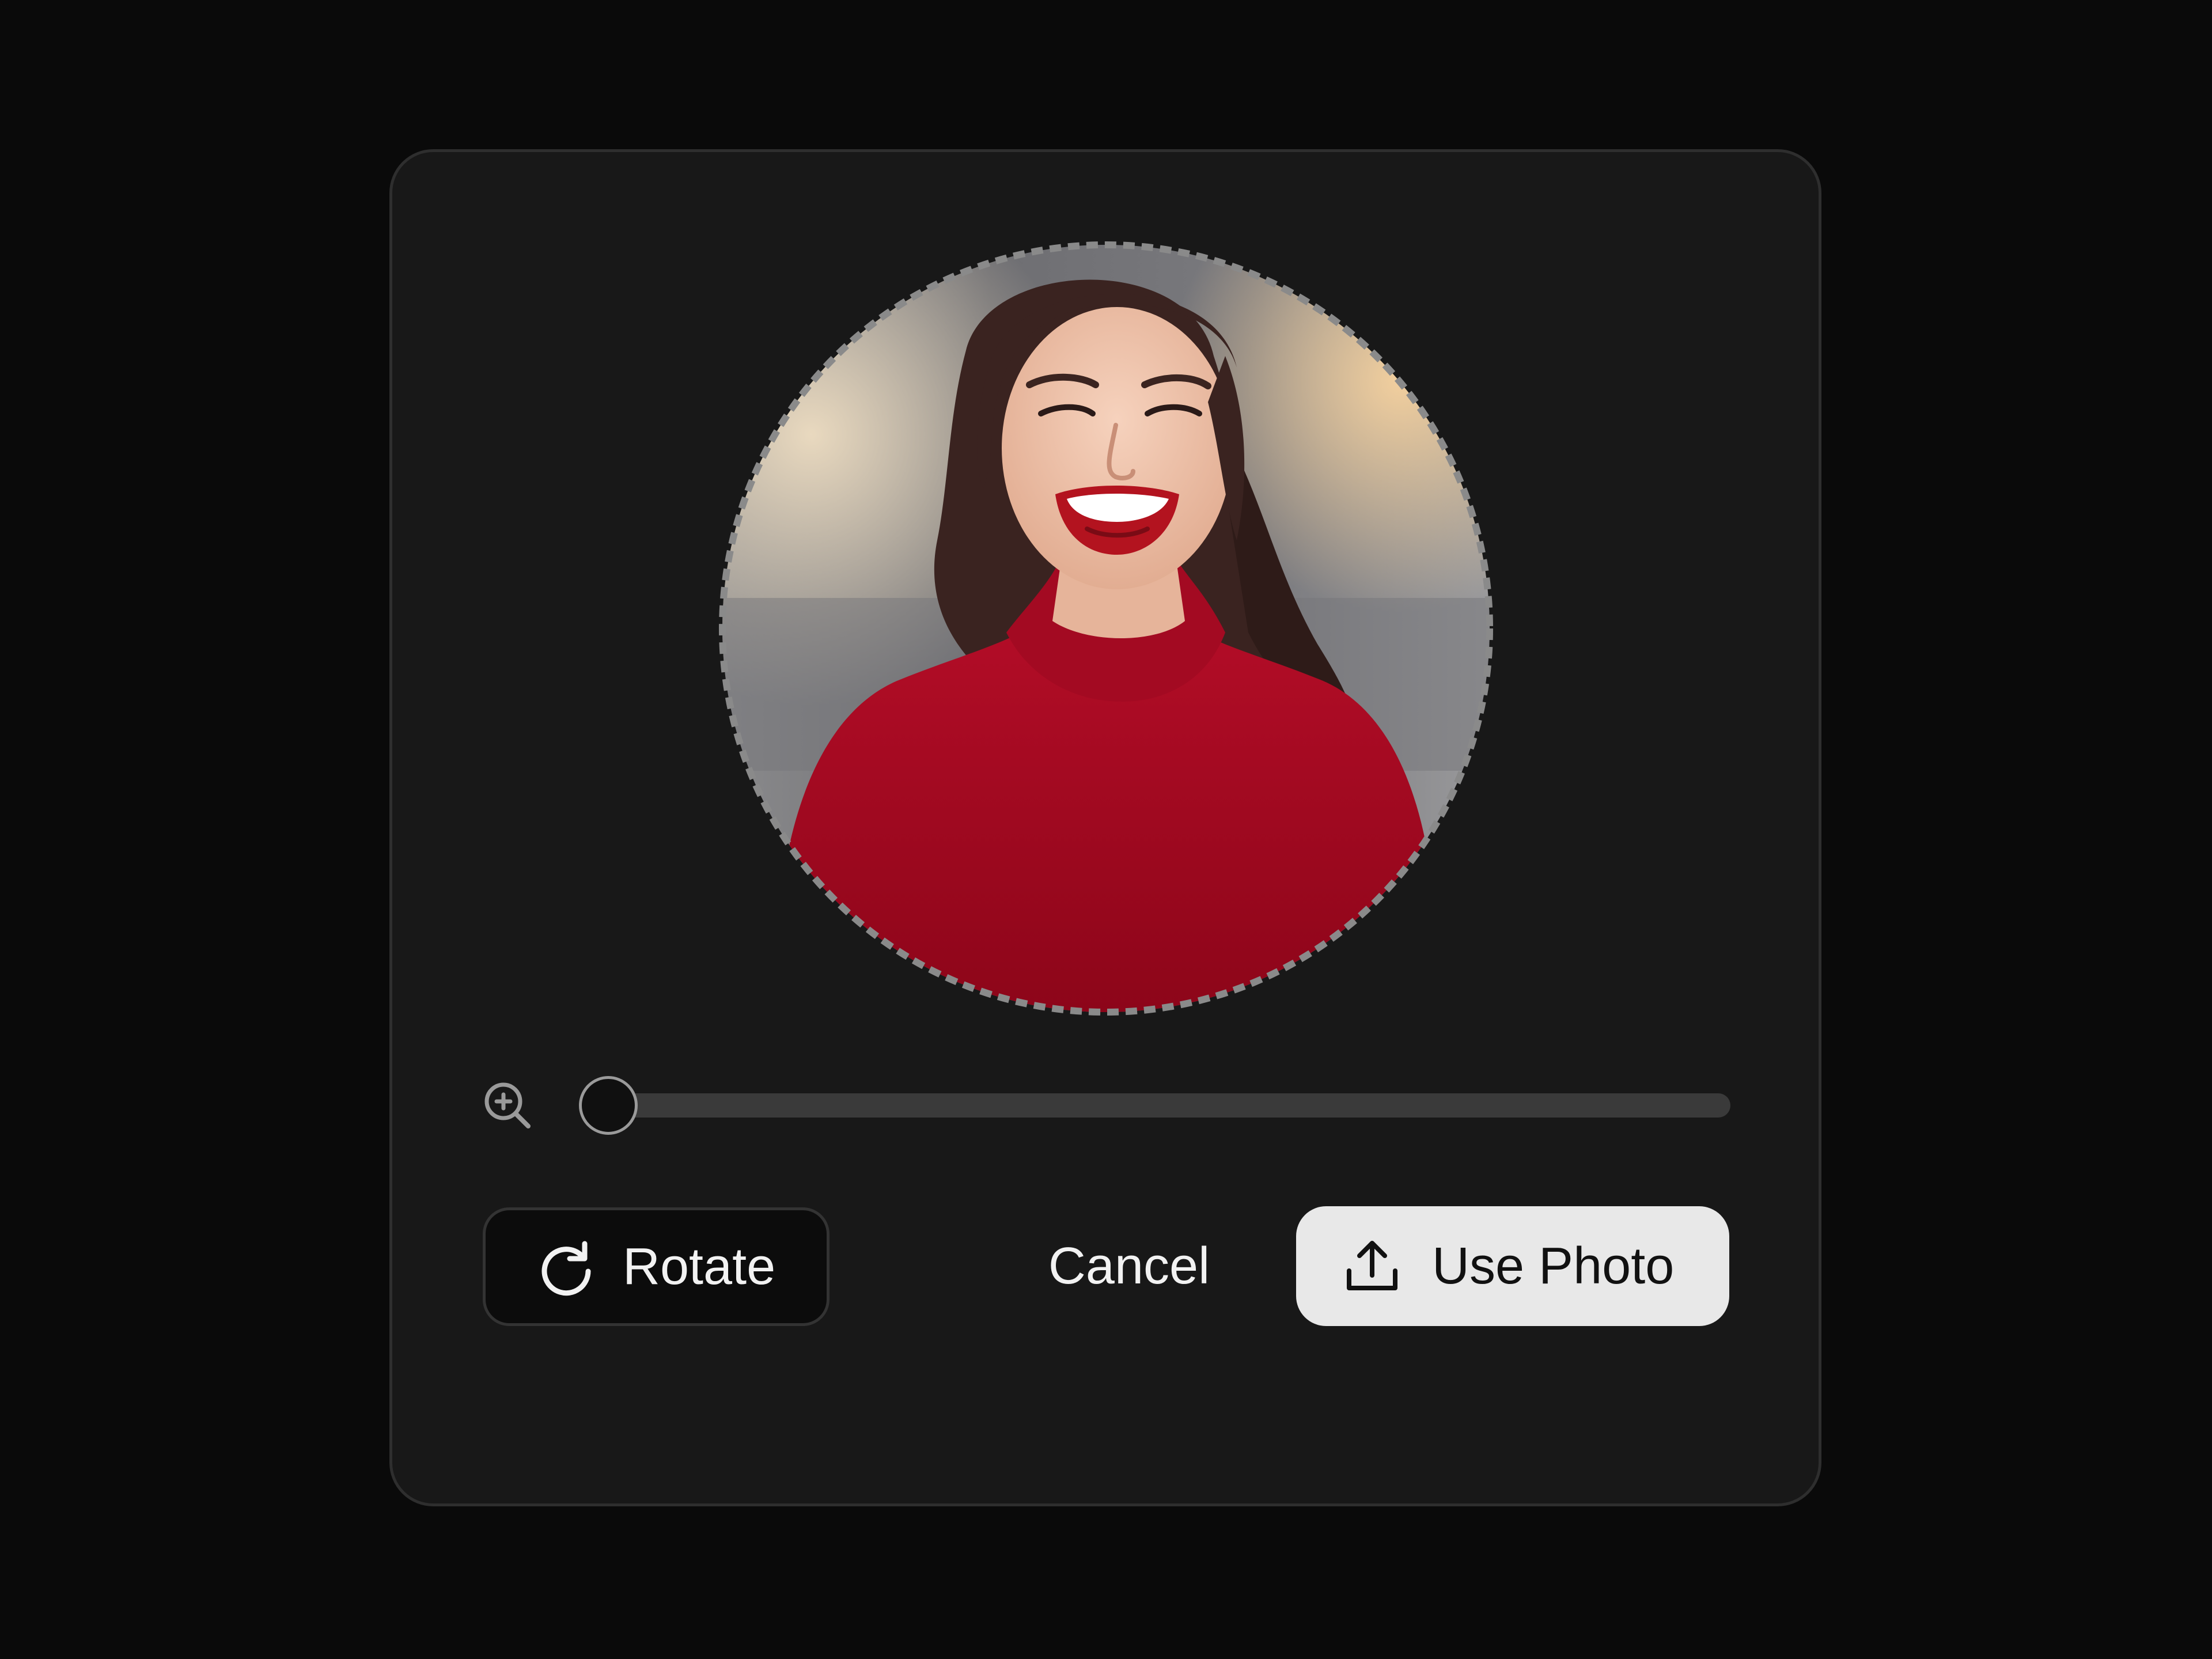  I want to click on zoom-slider-track, so click(1155, 1105).